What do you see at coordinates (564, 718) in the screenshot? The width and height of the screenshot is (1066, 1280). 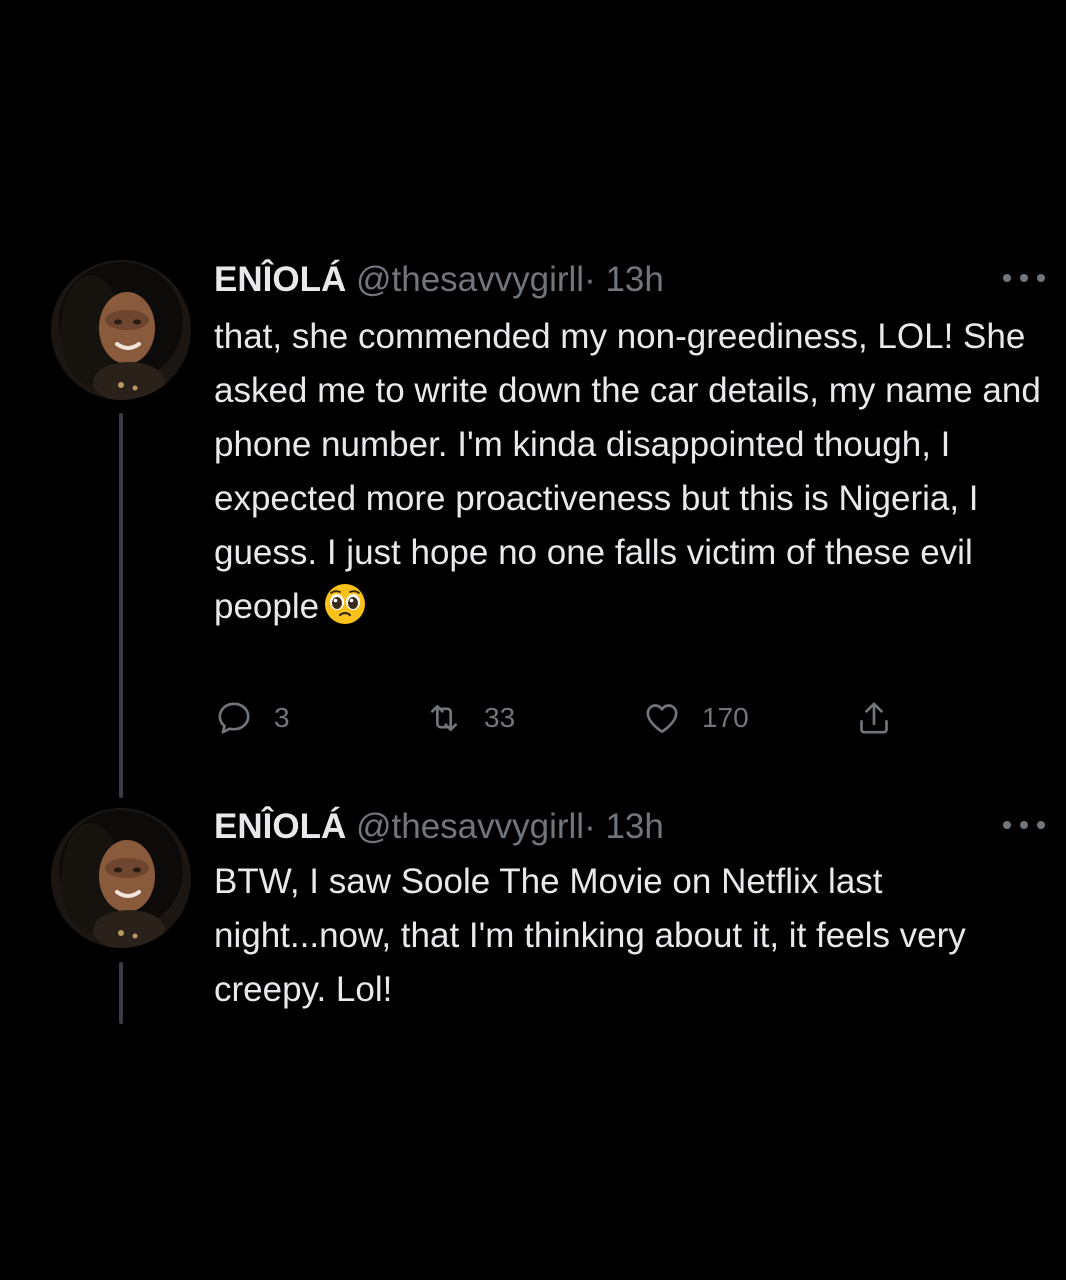 I see `action-bar: 3 33 170` at bounding box center [564, 718].